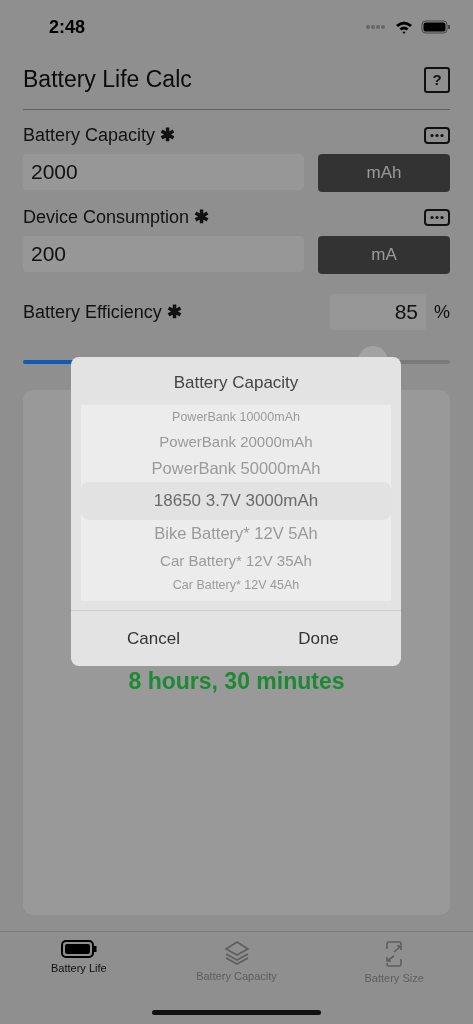 This screenshot has height=1024, width=473. Describe the element at coordinates (236, 383) in the screenshot. I see `dialog-title: Battery Capacity` at that location.